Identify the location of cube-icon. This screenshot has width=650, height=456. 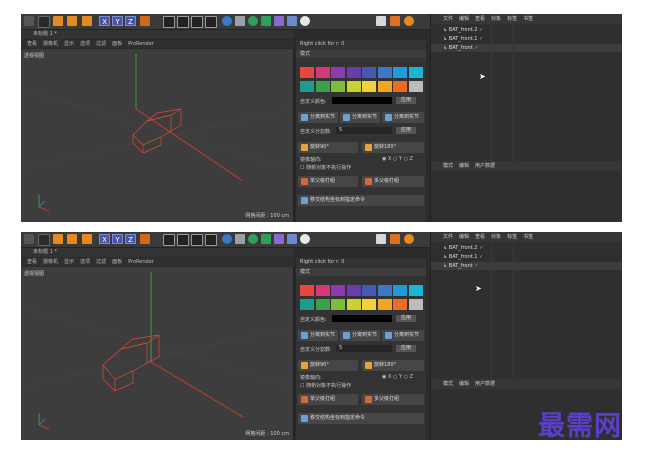
(227, 21).